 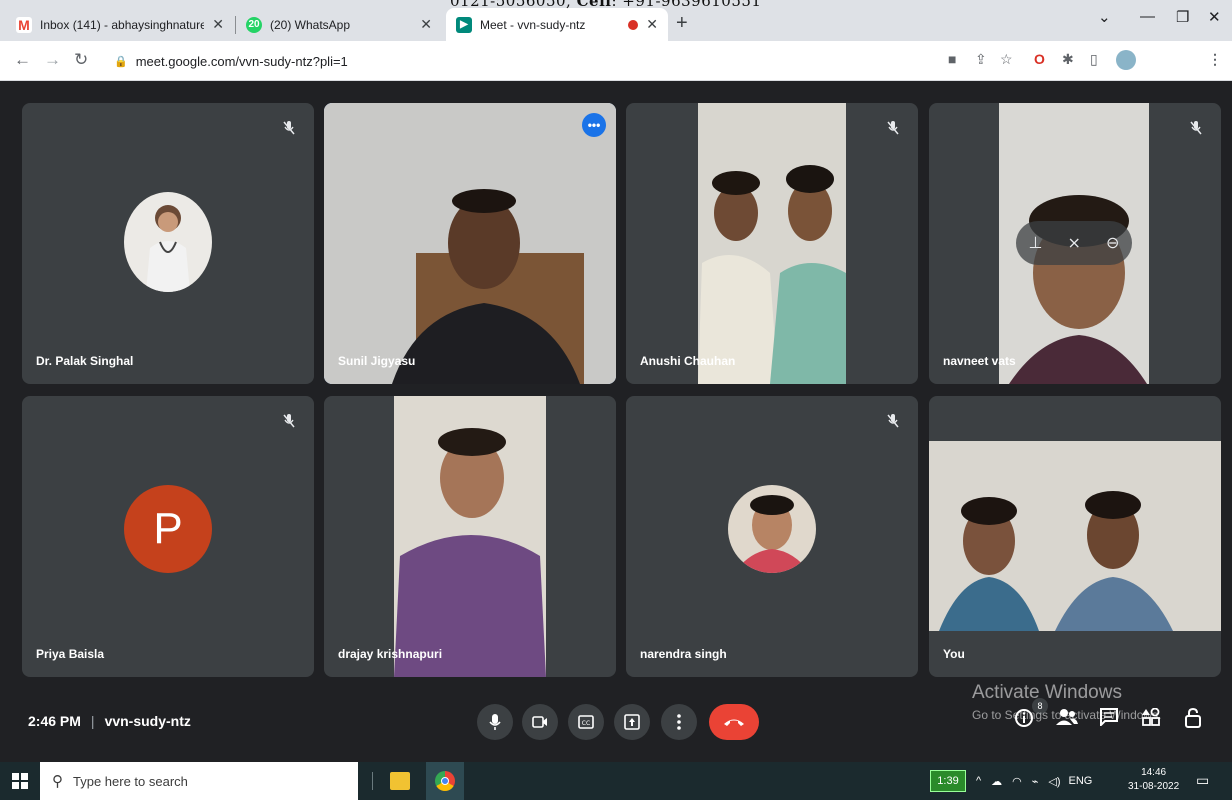 What do you see at coordinates (996, 781) in the screenshot?
I see `onedrive-icon: ☁` at bounding box center [996, 781].